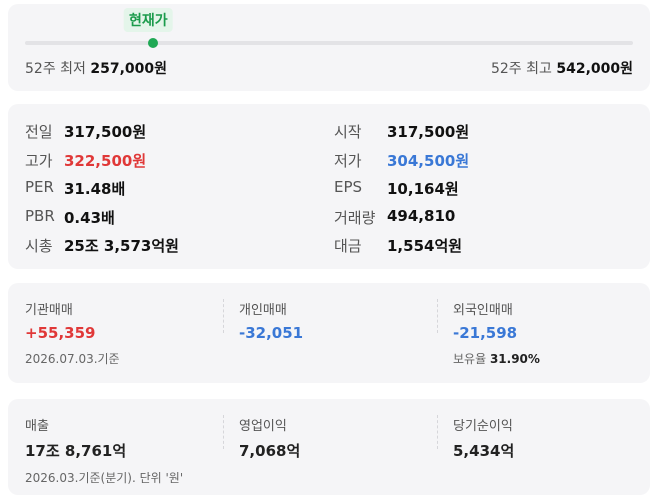 The height and width of the screenshot is (501, 658). I want to click on detail-label: 전일, so click(39, 132).